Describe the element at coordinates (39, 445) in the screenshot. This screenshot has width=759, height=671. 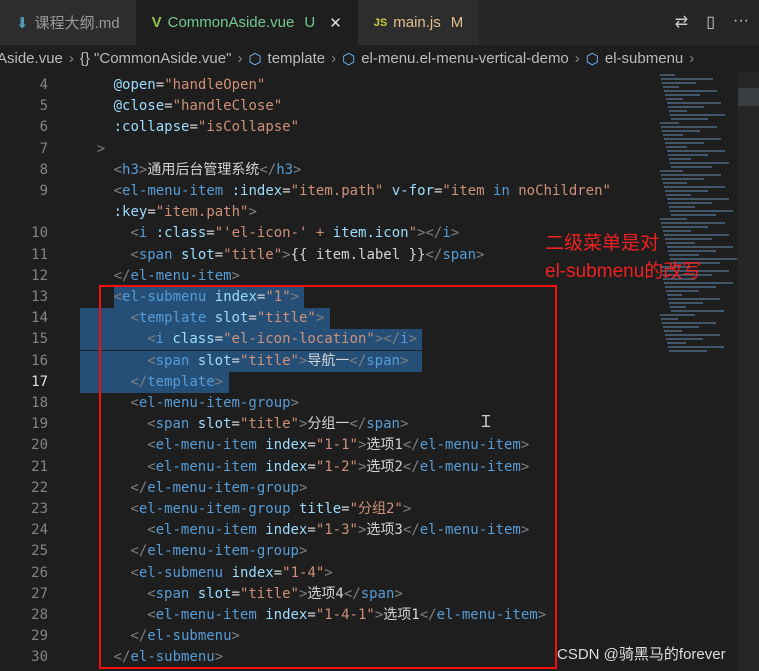
I see `line-number: 20` at that location.